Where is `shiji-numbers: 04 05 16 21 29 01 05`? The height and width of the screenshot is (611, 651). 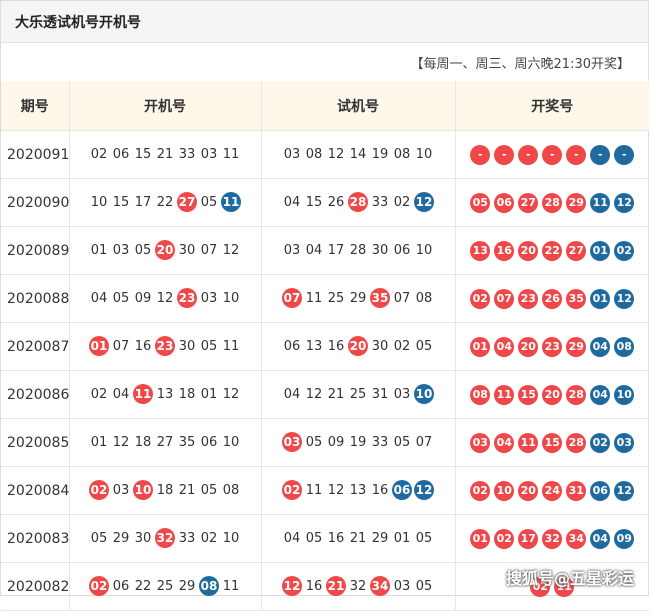 shiji-numbers: 04 05 16 21 29 01 05 is located at coordinates (358, 538).